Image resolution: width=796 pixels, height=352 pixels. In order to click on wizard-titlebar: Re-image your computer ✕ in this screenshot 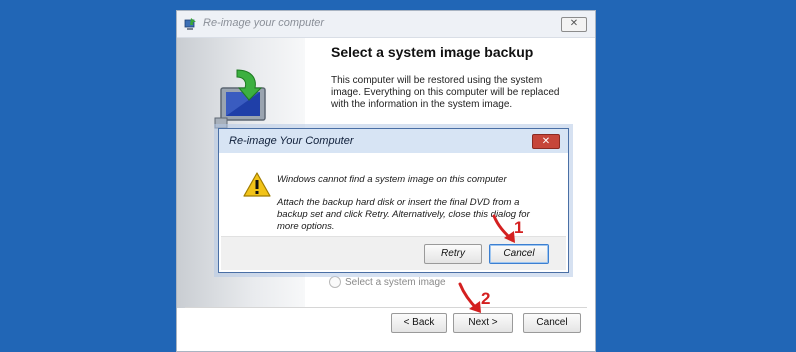, I will do `click(386, 24)`.